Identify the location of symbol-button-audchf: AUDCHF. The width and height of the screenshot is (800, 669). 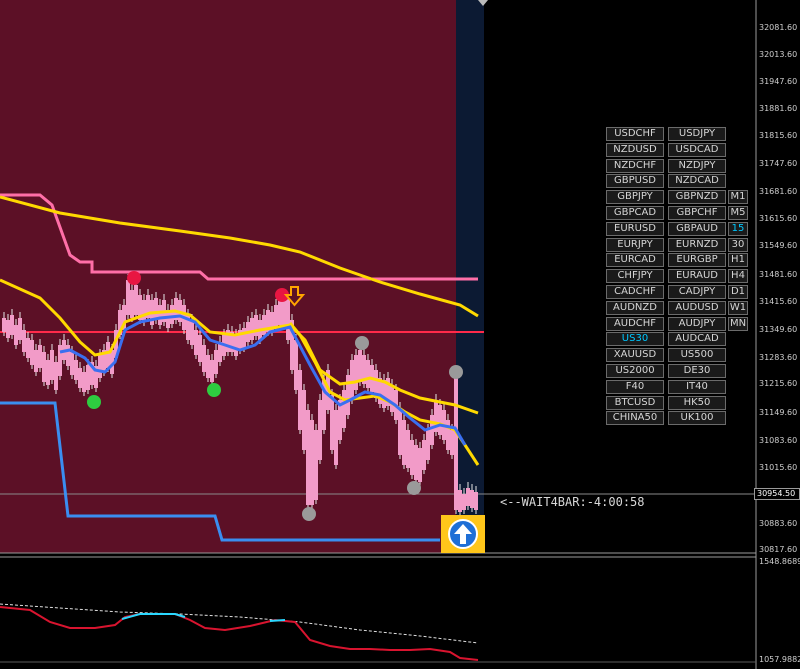
(635, 324).